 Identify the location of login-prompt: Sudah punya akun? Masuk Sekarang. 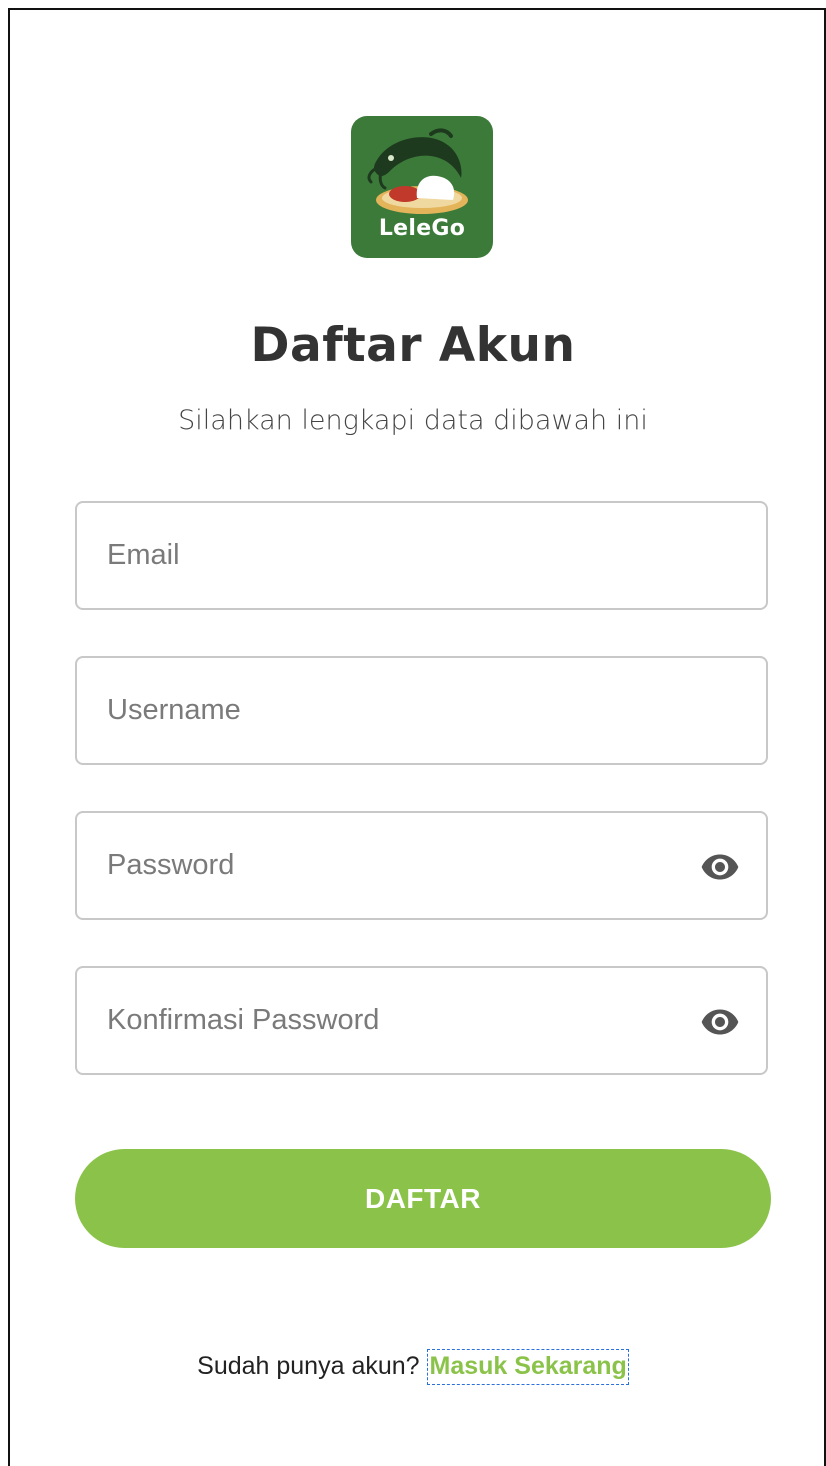
(413, 1367).